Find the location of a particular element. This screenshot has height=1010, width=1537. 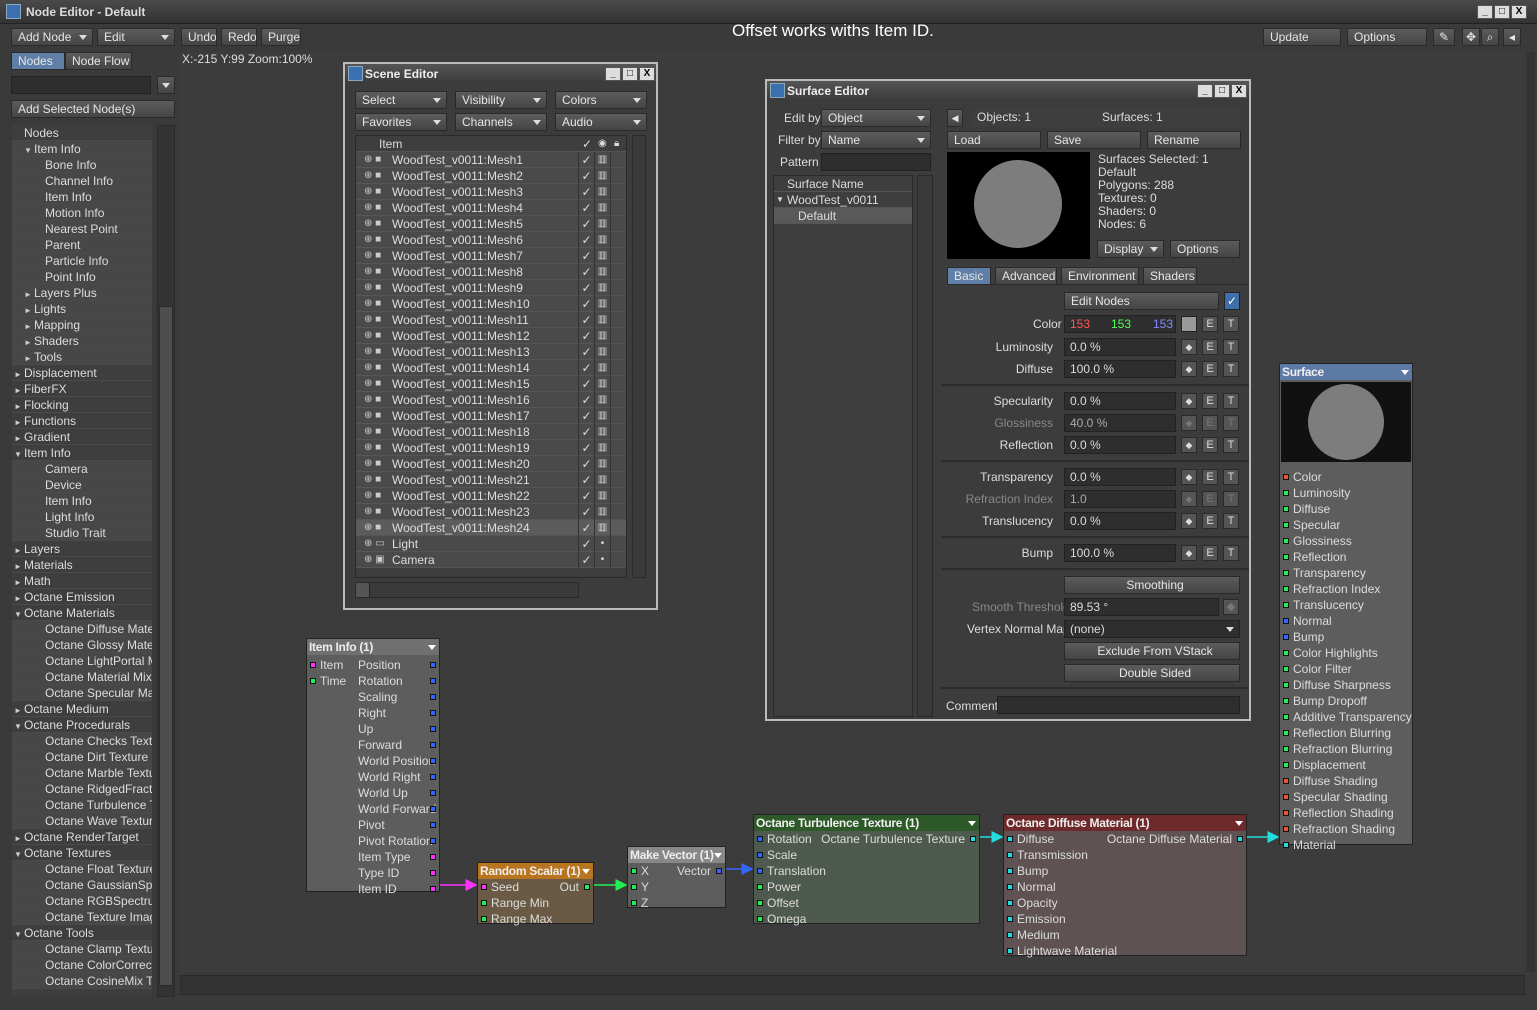

scene-item-row: ⊕ ■ WoodTest_v0011:Mesh6 ✓ ▥ is located at coordinates (491, 240).